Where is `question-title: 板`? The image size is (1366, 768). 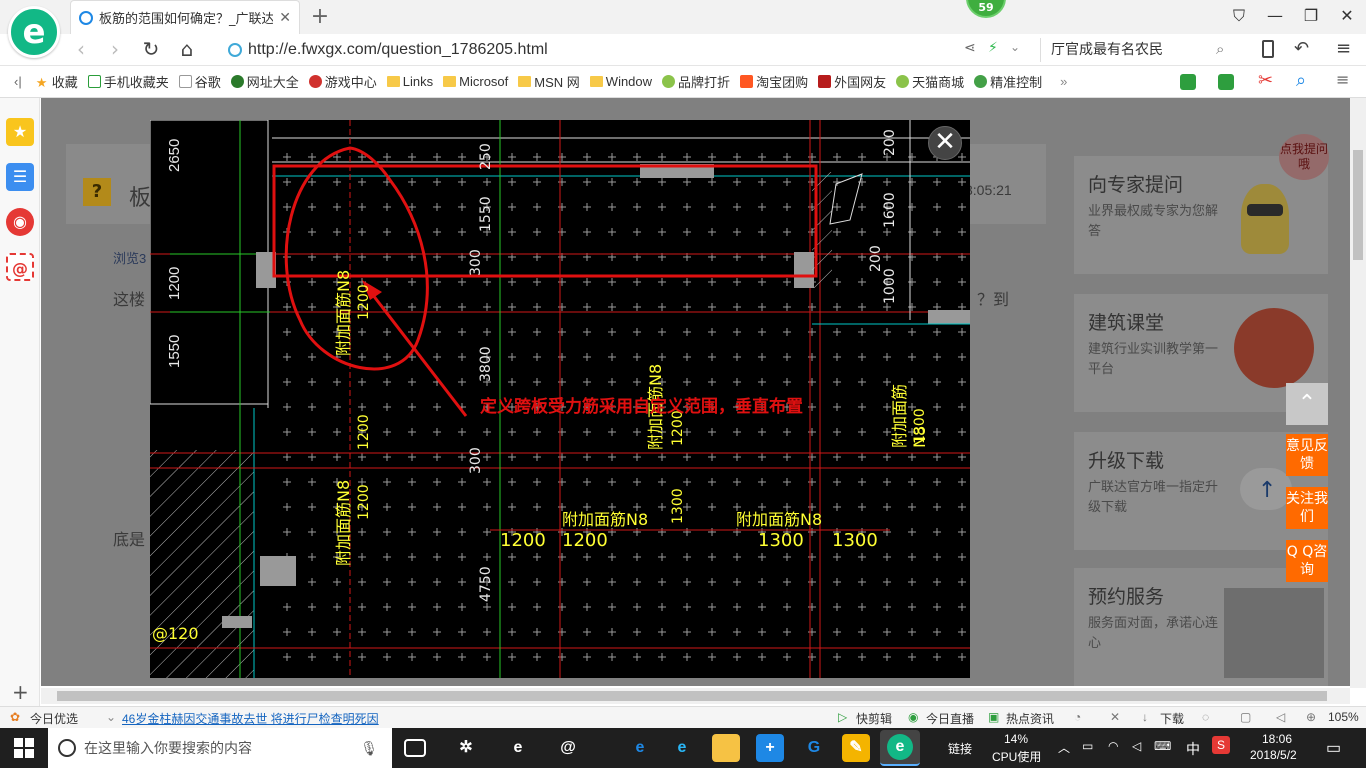 question-title: 板 is located at coordinates (140, 197).